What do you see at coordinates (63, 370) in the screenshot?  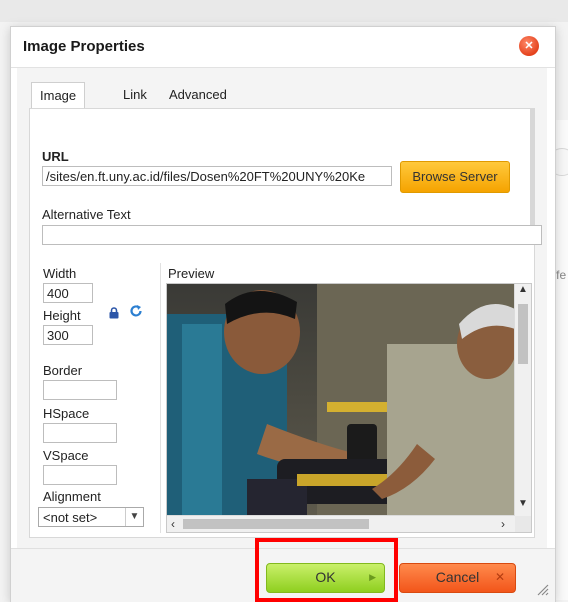 I see `border-label: Border` at bounding box center [63, 370].